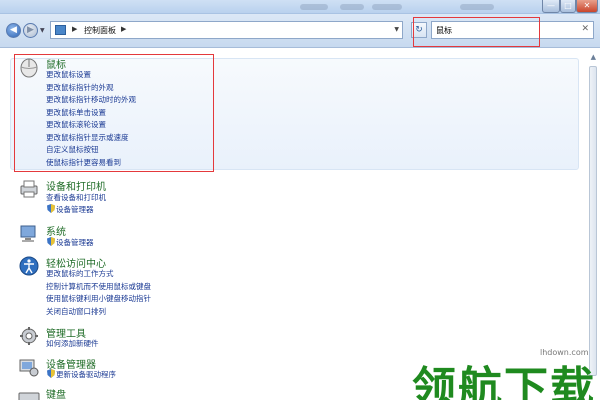  Describe the element at coordinates (504, 381) in the screenshot. I see `watermark-logo: 领航下载` at that location.